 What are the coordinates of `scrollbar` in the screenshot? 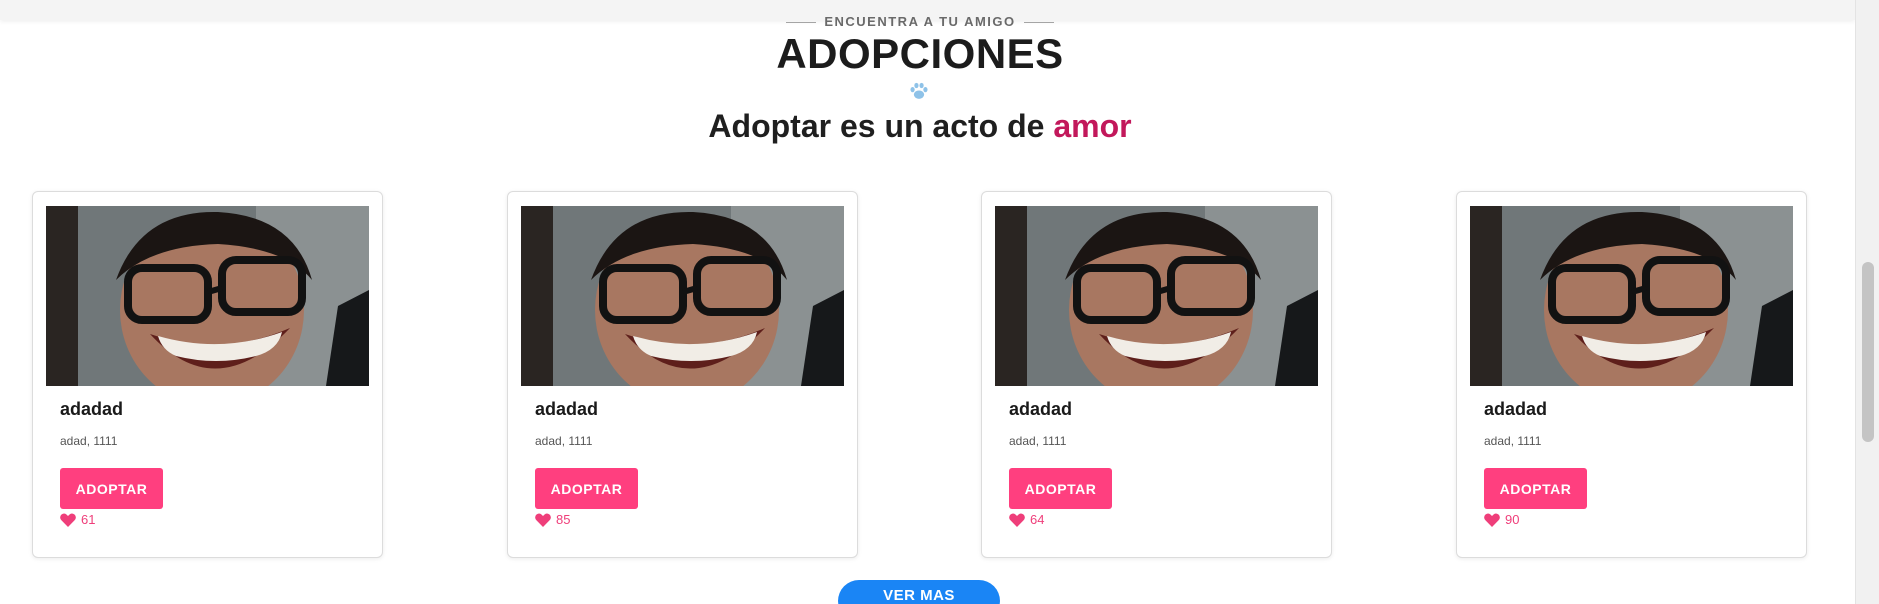 It's located at (1867, 302).